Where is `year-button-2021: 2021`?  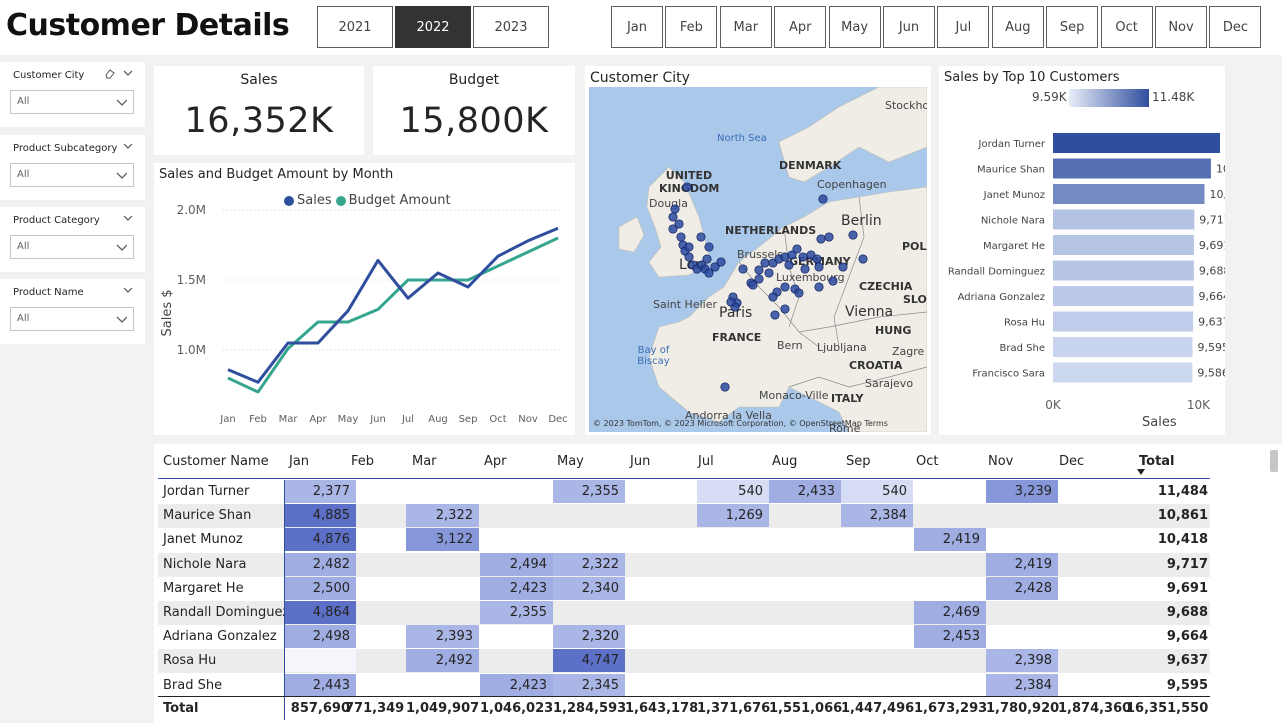
year-button-2021: 2021 is located at coordinates (355, 27).